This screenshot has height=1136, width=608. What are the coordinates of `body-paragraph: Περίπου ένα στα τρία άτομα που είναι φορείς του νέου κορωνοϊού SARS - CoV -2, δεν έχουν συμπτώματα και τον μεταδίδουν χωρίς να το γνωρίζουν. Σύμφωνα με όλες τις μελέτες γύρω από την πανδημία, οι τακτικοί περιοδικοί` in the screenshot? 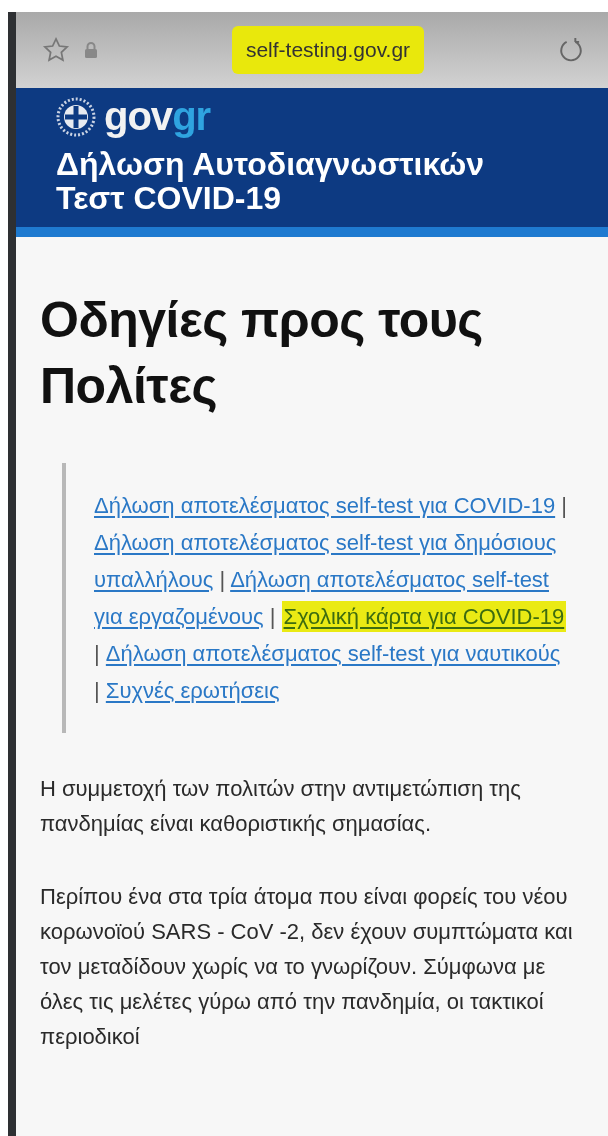 It's located at (307, 967).